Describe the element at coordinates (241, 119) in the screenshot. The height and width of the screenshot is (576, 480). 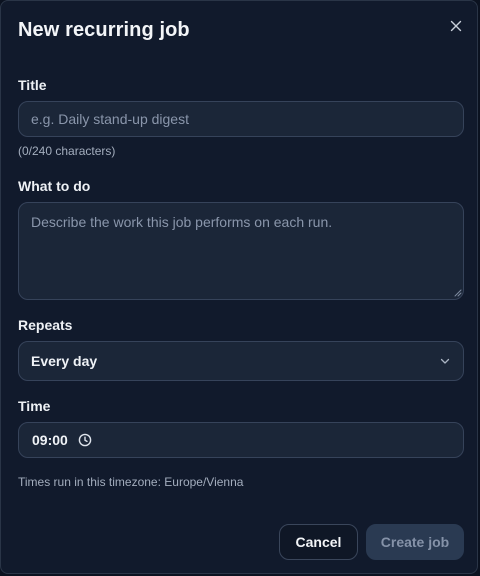
I see `title-input` at that location.